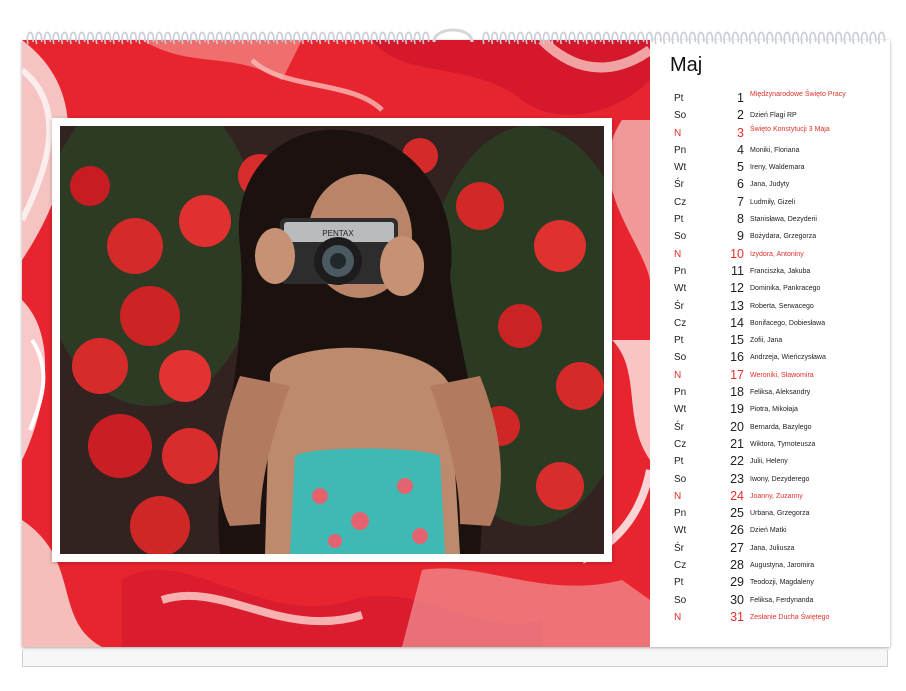 The width and height of the screenshot is (906, 691). I want to click on month-title: Maj, so click(686, 65).